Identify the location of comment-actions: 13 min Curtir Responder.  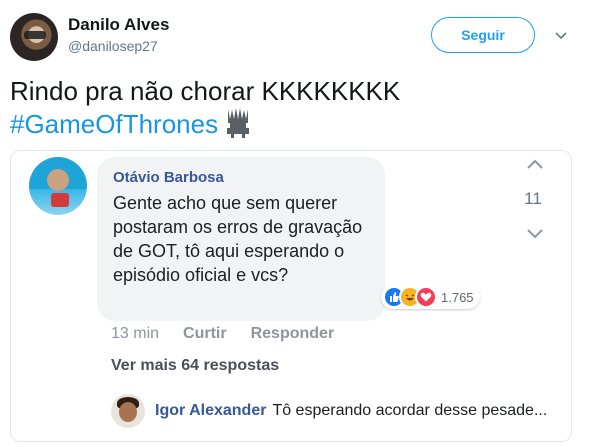
(234, 334).